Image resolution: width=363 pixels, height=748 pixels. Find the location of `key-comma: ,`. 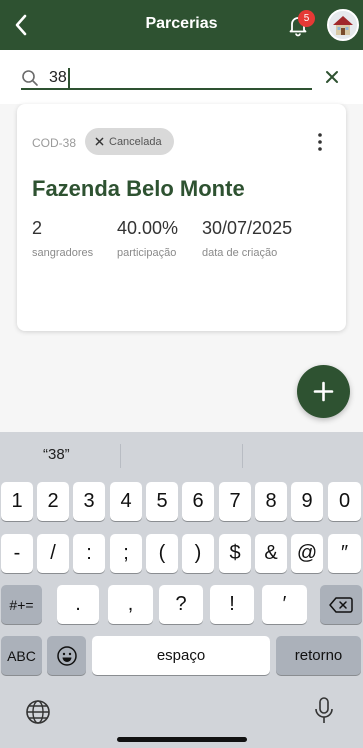

key-comma: , is located at coordinates (130, 604).